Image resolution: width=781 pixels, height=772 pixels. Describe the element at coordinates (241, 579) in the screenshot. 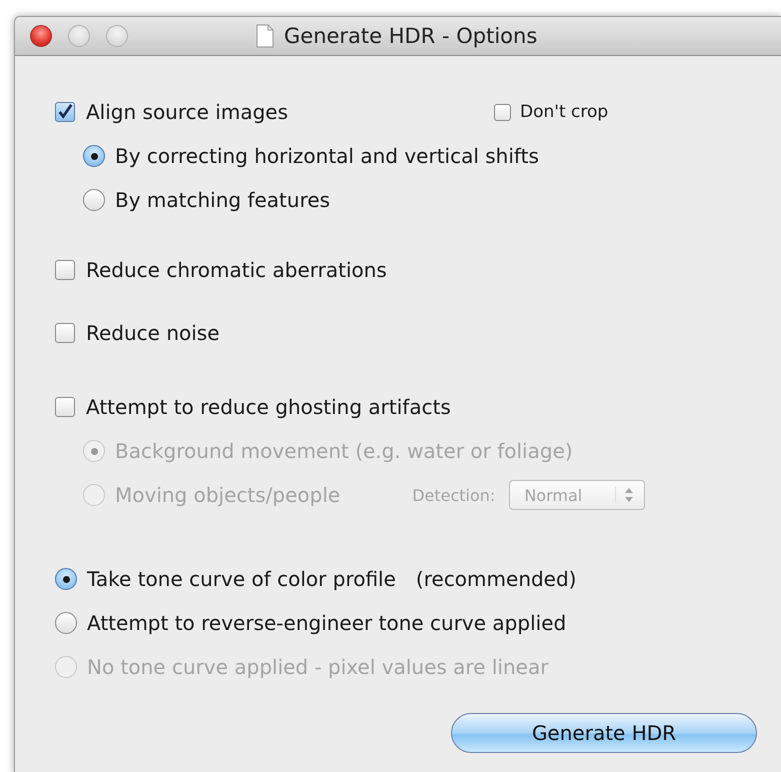

I see `option-label: Take tone curve of color profile` at that location.